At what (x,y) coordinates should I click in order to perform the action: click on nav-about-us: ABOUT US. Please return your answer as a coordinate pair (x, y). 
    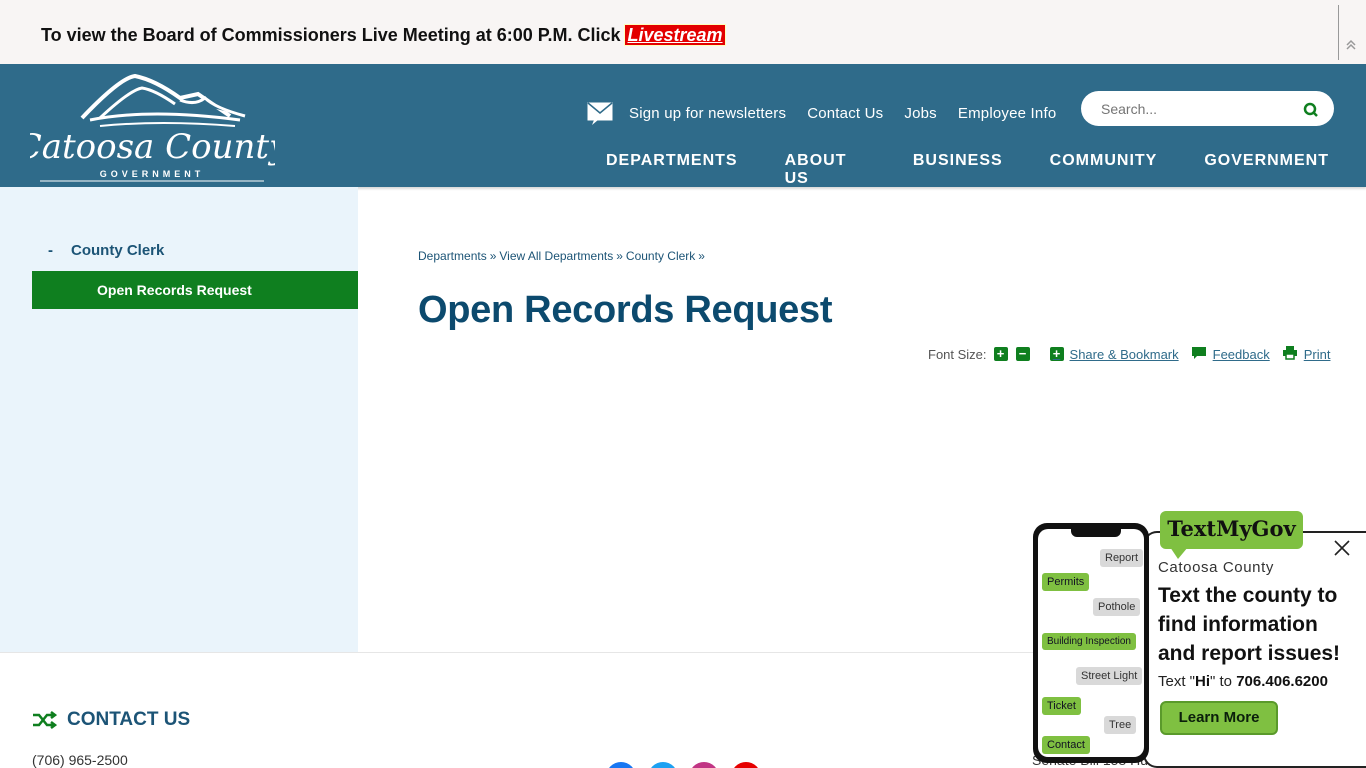
    Looking at the image, I should click on (825, 168).